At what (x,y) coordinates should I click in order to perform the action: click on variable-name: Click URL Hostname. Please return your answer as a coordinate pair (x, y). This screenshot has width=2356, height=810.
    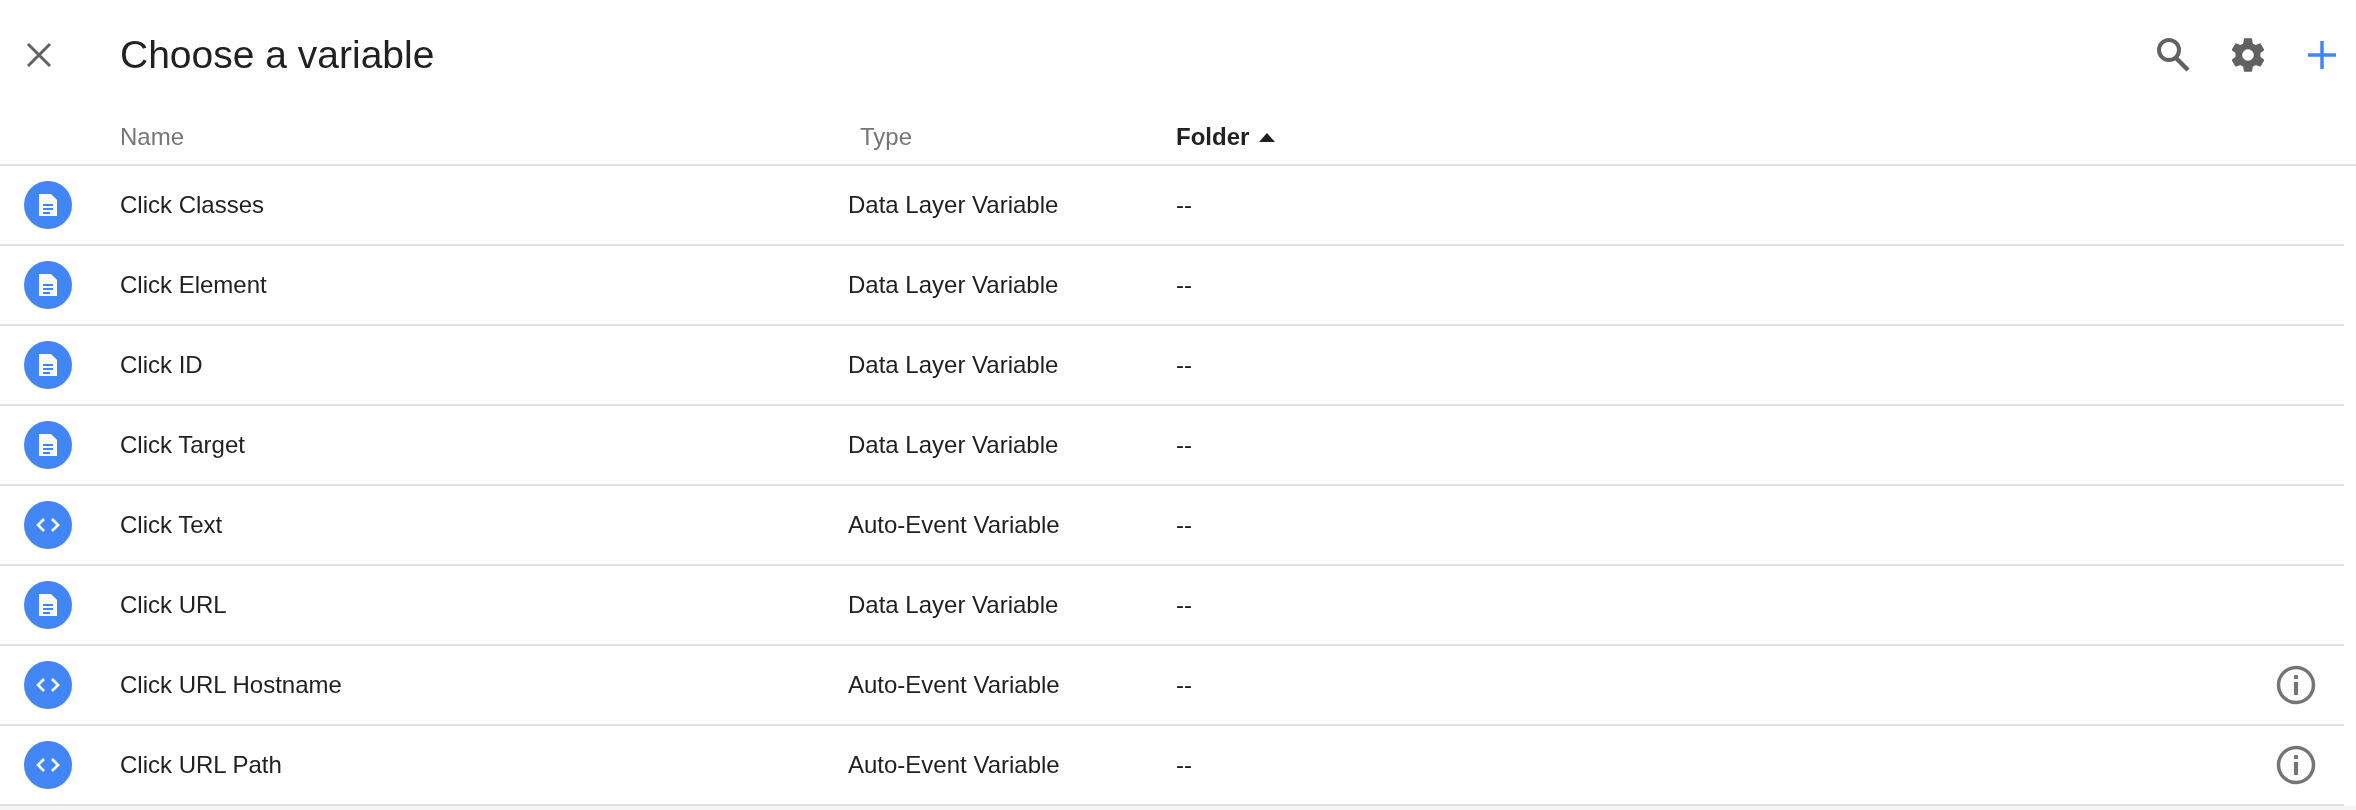
    Looking at the image, I should click on (231, 685).